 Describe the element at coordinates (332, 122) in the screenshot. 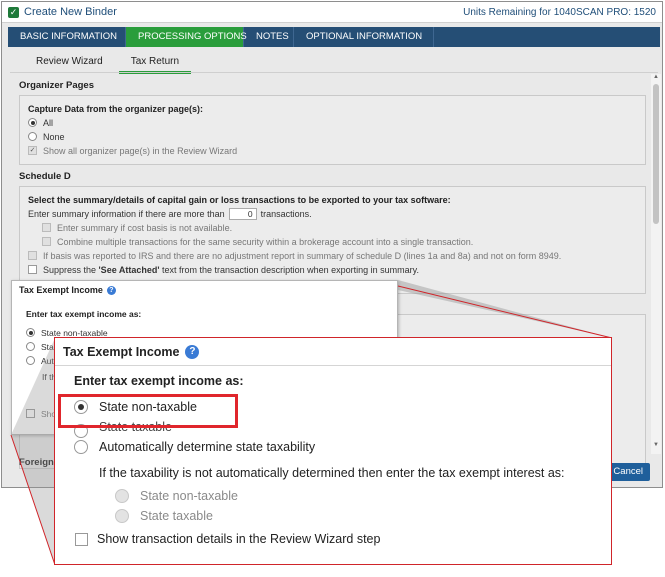

I see `organizer-all-option: All` at that location.